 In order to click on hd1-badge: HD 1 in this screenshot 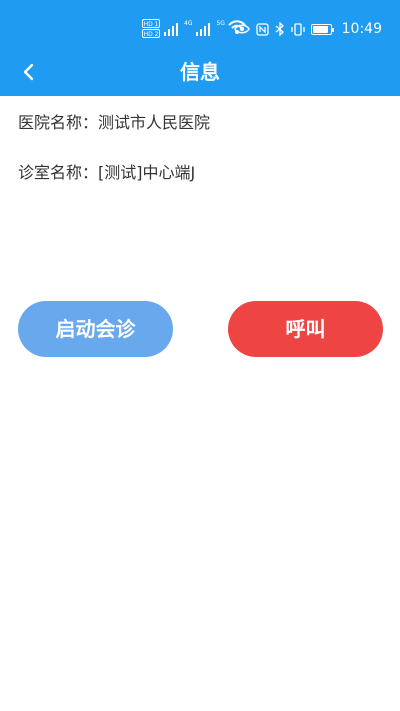, I will do `click(151, 23)`.